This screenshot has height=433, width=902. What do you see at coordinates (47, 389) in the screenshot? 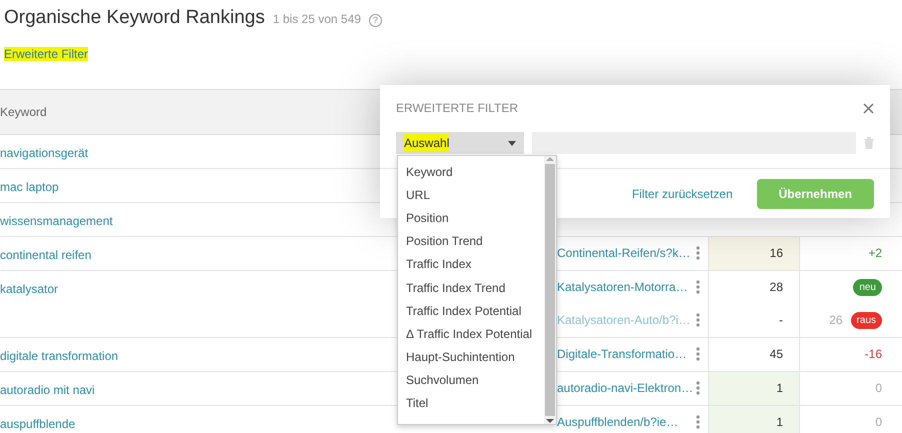
I see `keyword-link: autoradio mit navi` at bounding box center [47, 389].